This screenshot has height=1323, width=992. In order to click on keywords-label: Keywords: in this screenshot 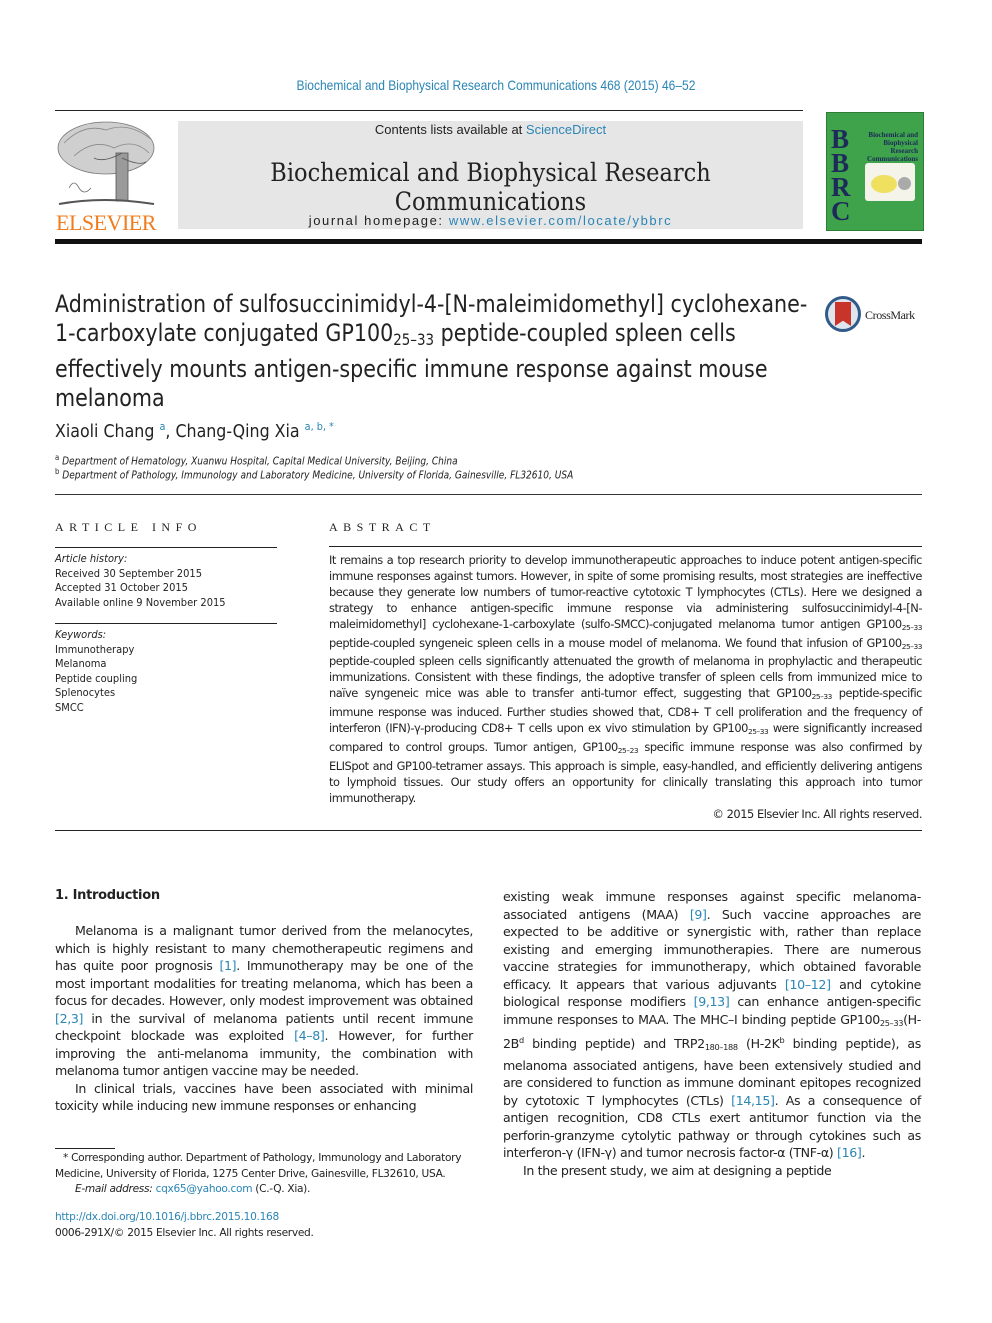, I will do `click(81, 634)`.